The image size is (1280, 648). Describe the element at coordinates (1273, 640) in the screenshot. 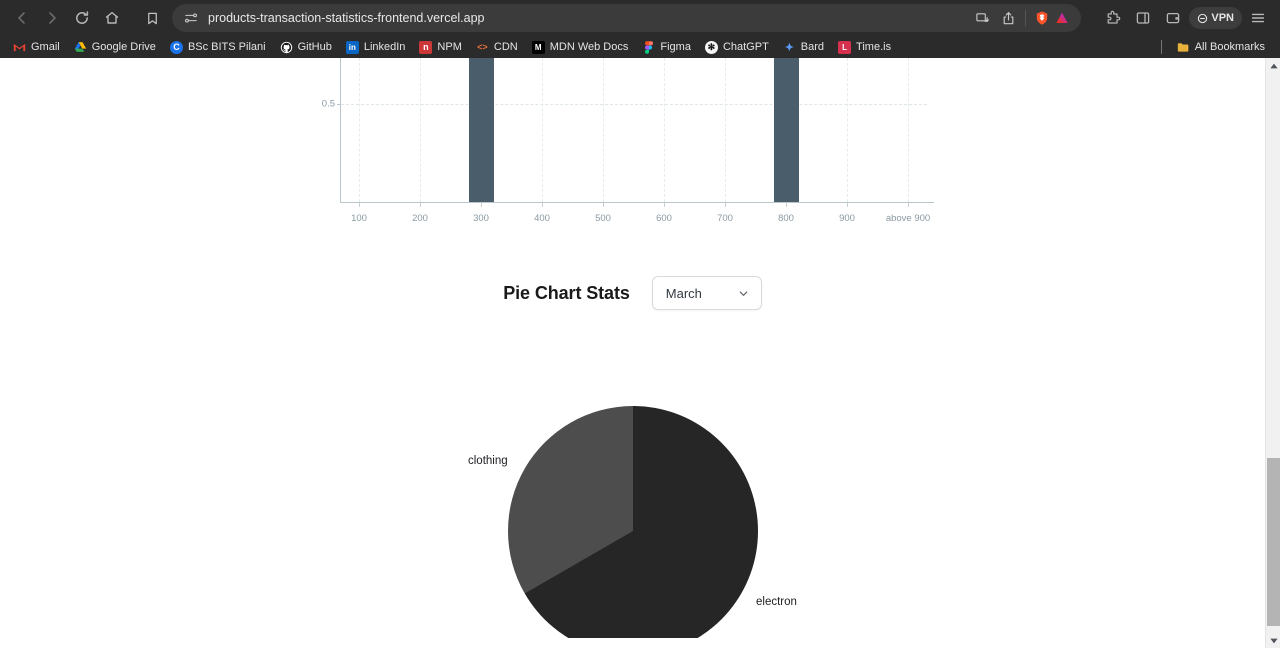

I see `scroll-down-arrow-icon` at that location.